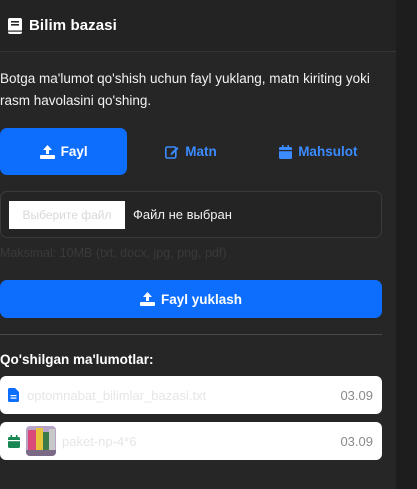  What do you see at coordinates (175, 152) in the screenshot?
I see `edit-icon` at bounding box center [175, 152].